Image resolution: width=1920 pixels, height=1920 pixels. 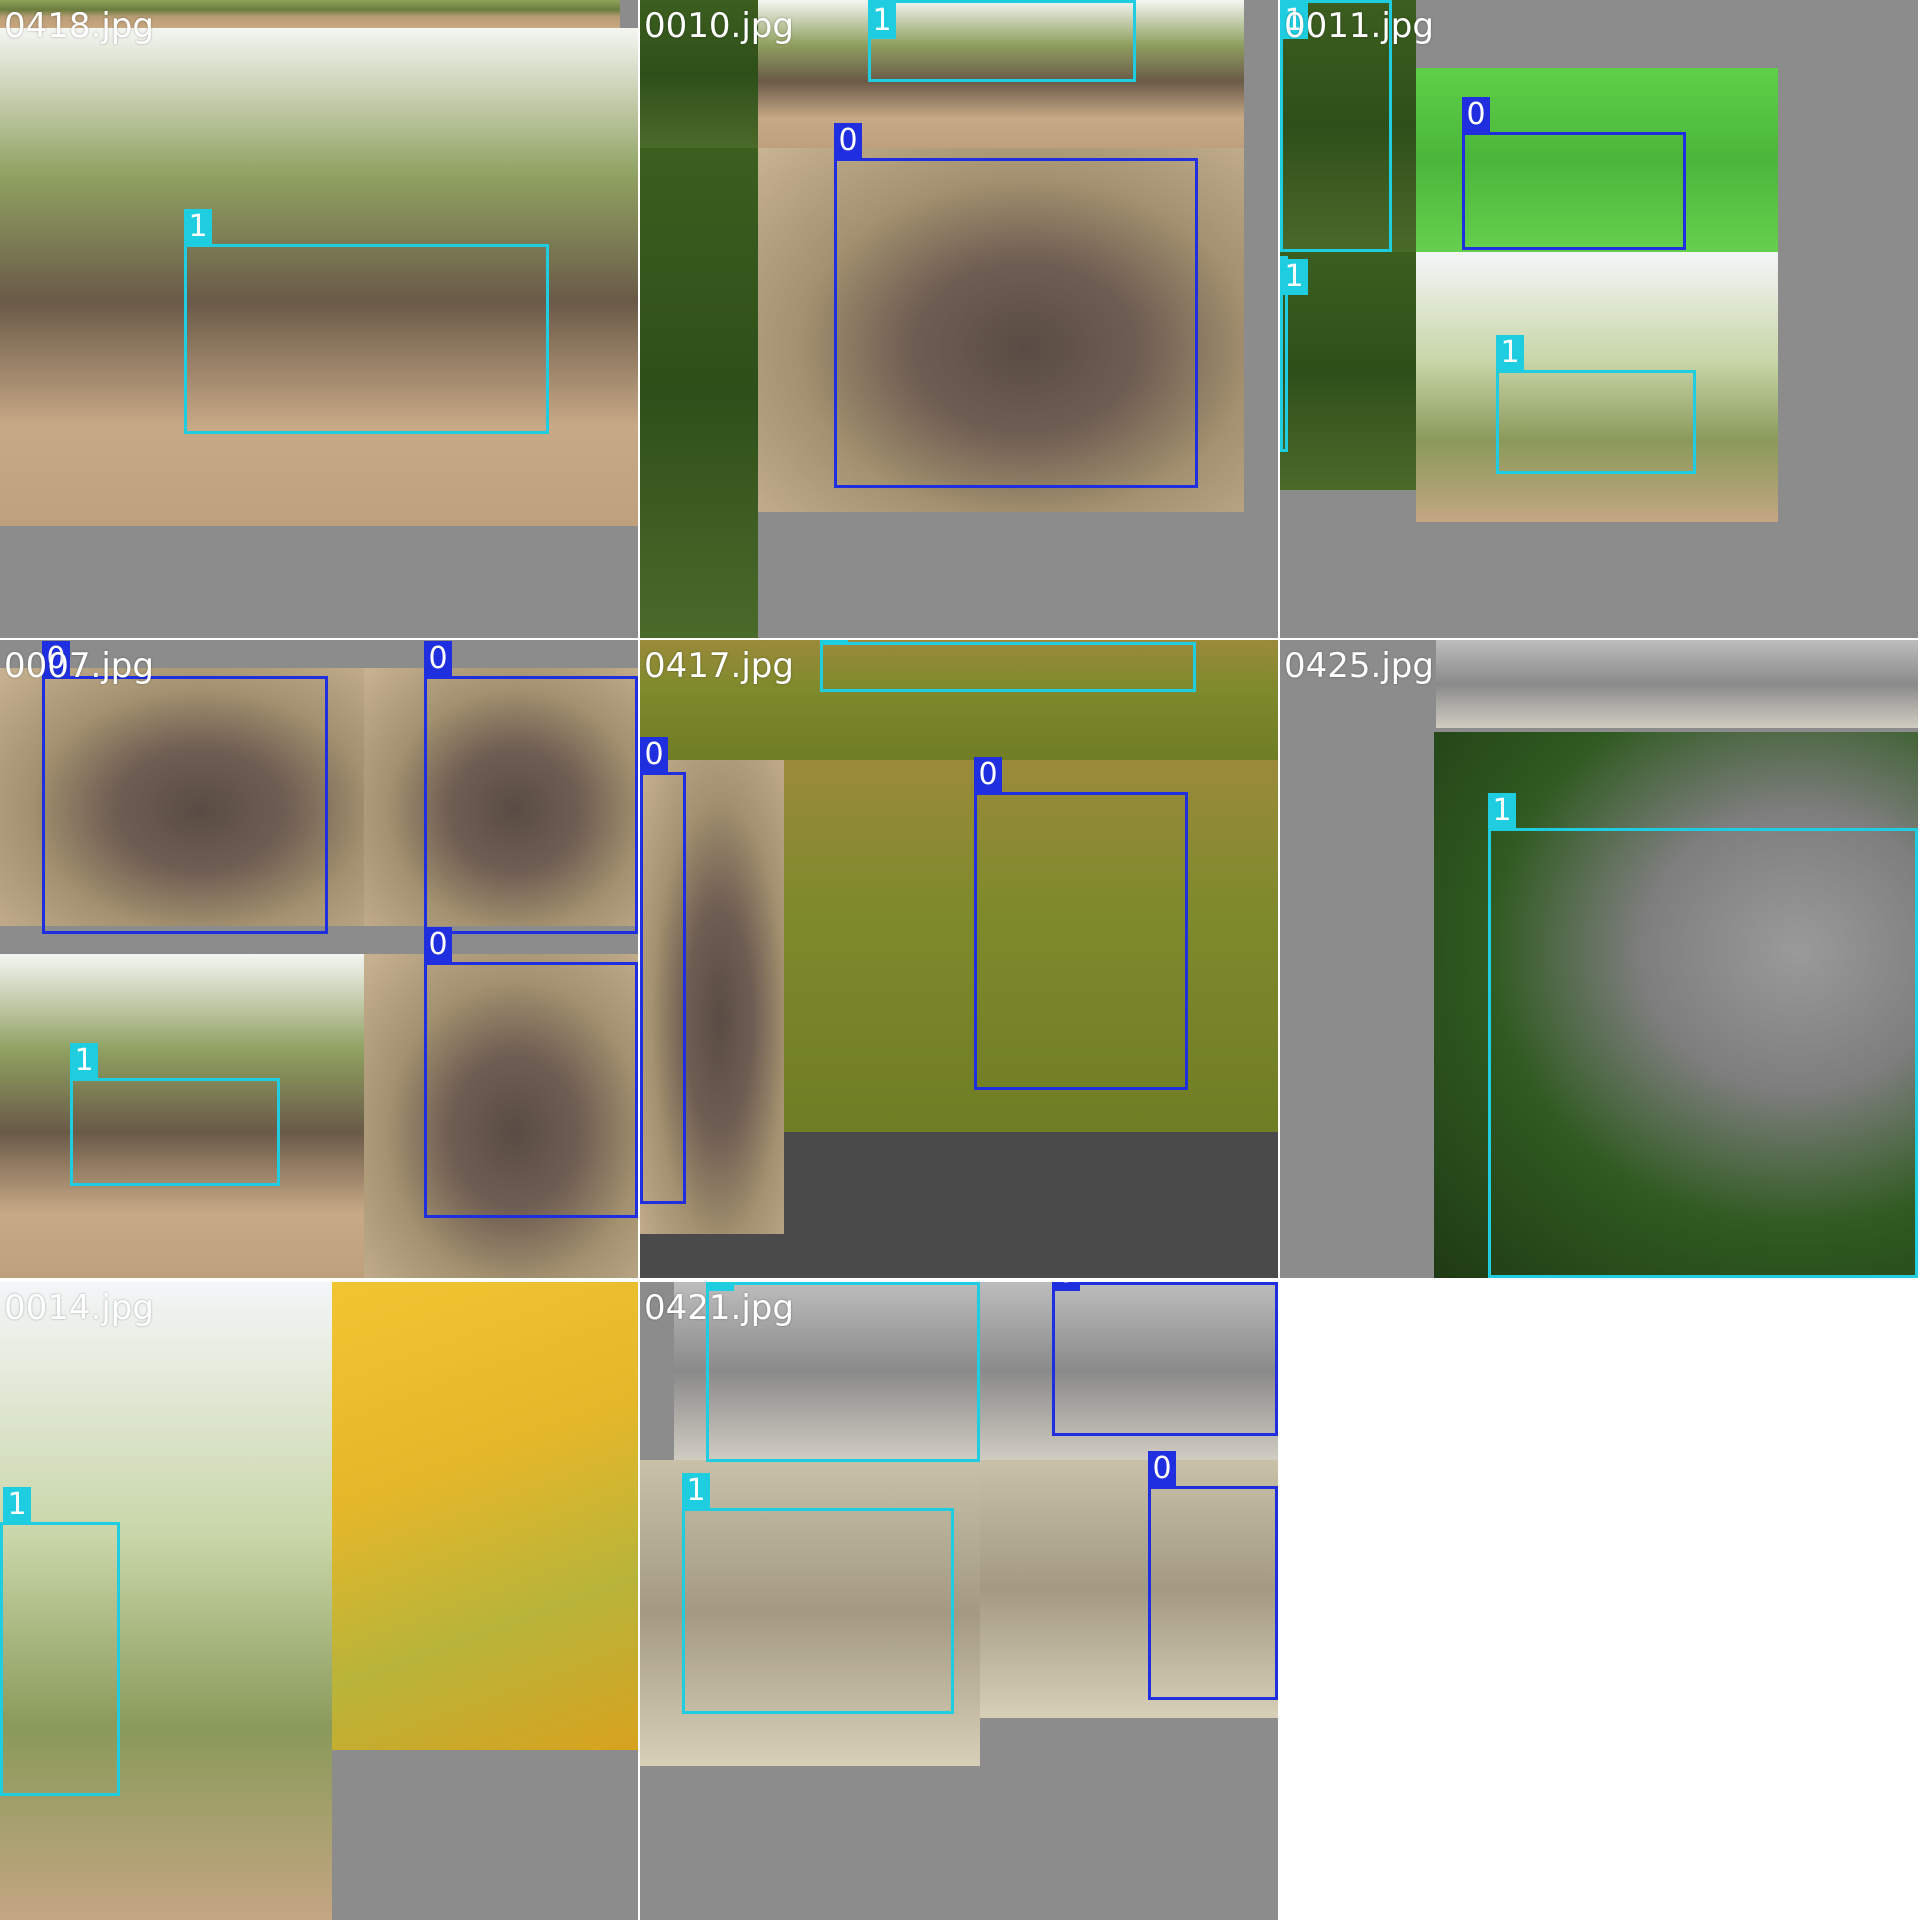 I want to click on mosaic-cell-0007: 0007.jpg 0 0 1 0, so click(x=319, y=959).